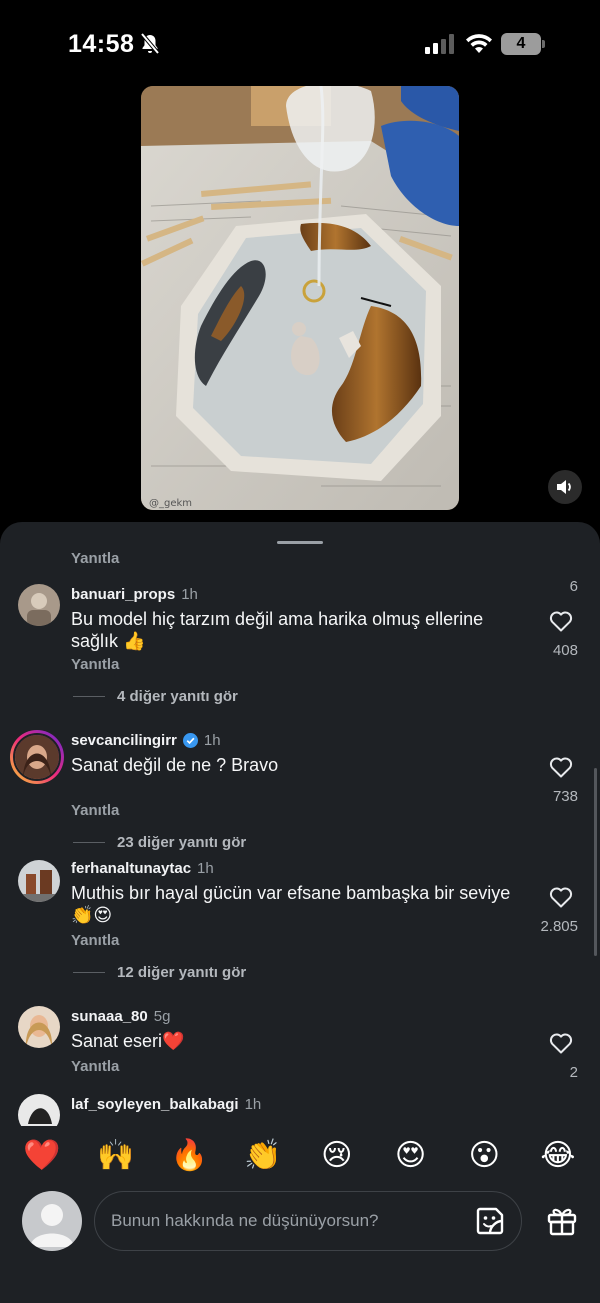  What do you see at coordinates (189, 1156) in the screenshot?
I see `reaction-fire: 🔥` at bounding box center [189, 1156].